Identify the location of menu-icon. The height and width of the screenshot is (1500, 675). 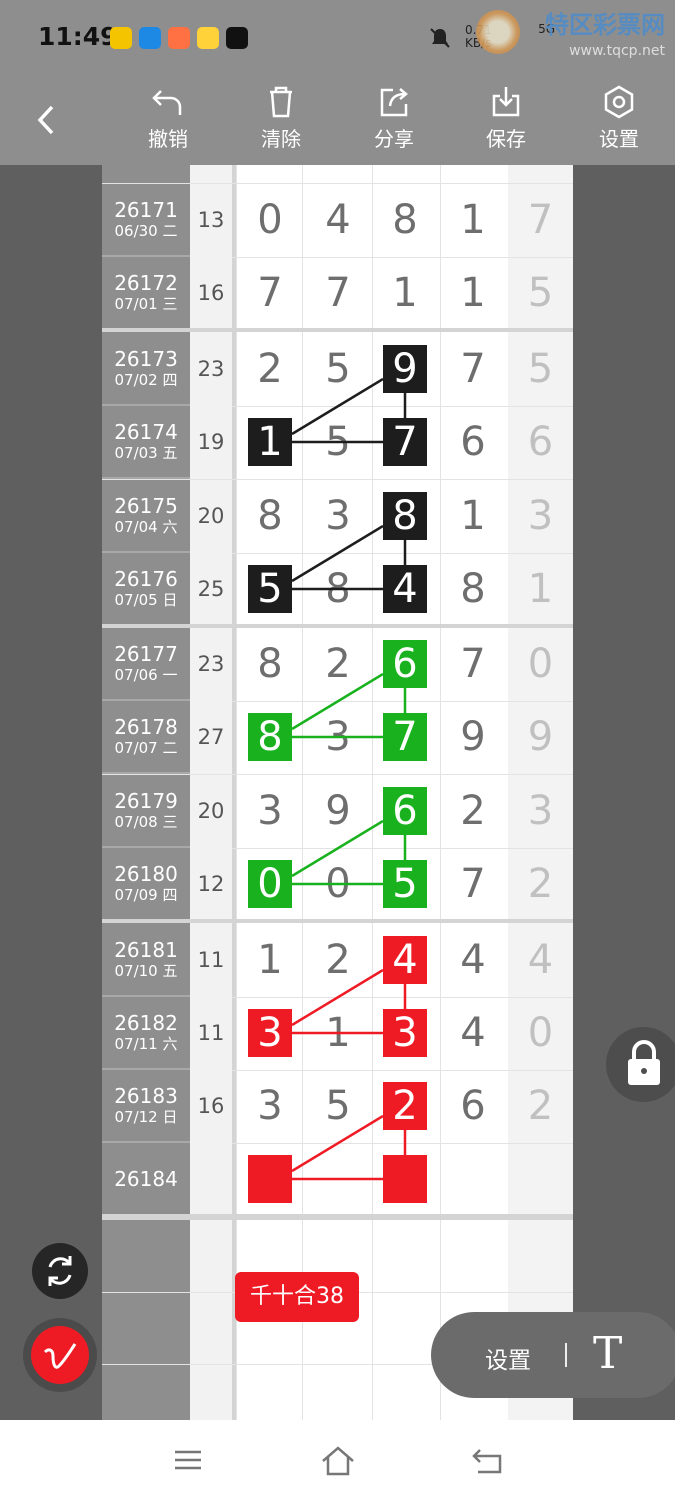
(188, 1460).